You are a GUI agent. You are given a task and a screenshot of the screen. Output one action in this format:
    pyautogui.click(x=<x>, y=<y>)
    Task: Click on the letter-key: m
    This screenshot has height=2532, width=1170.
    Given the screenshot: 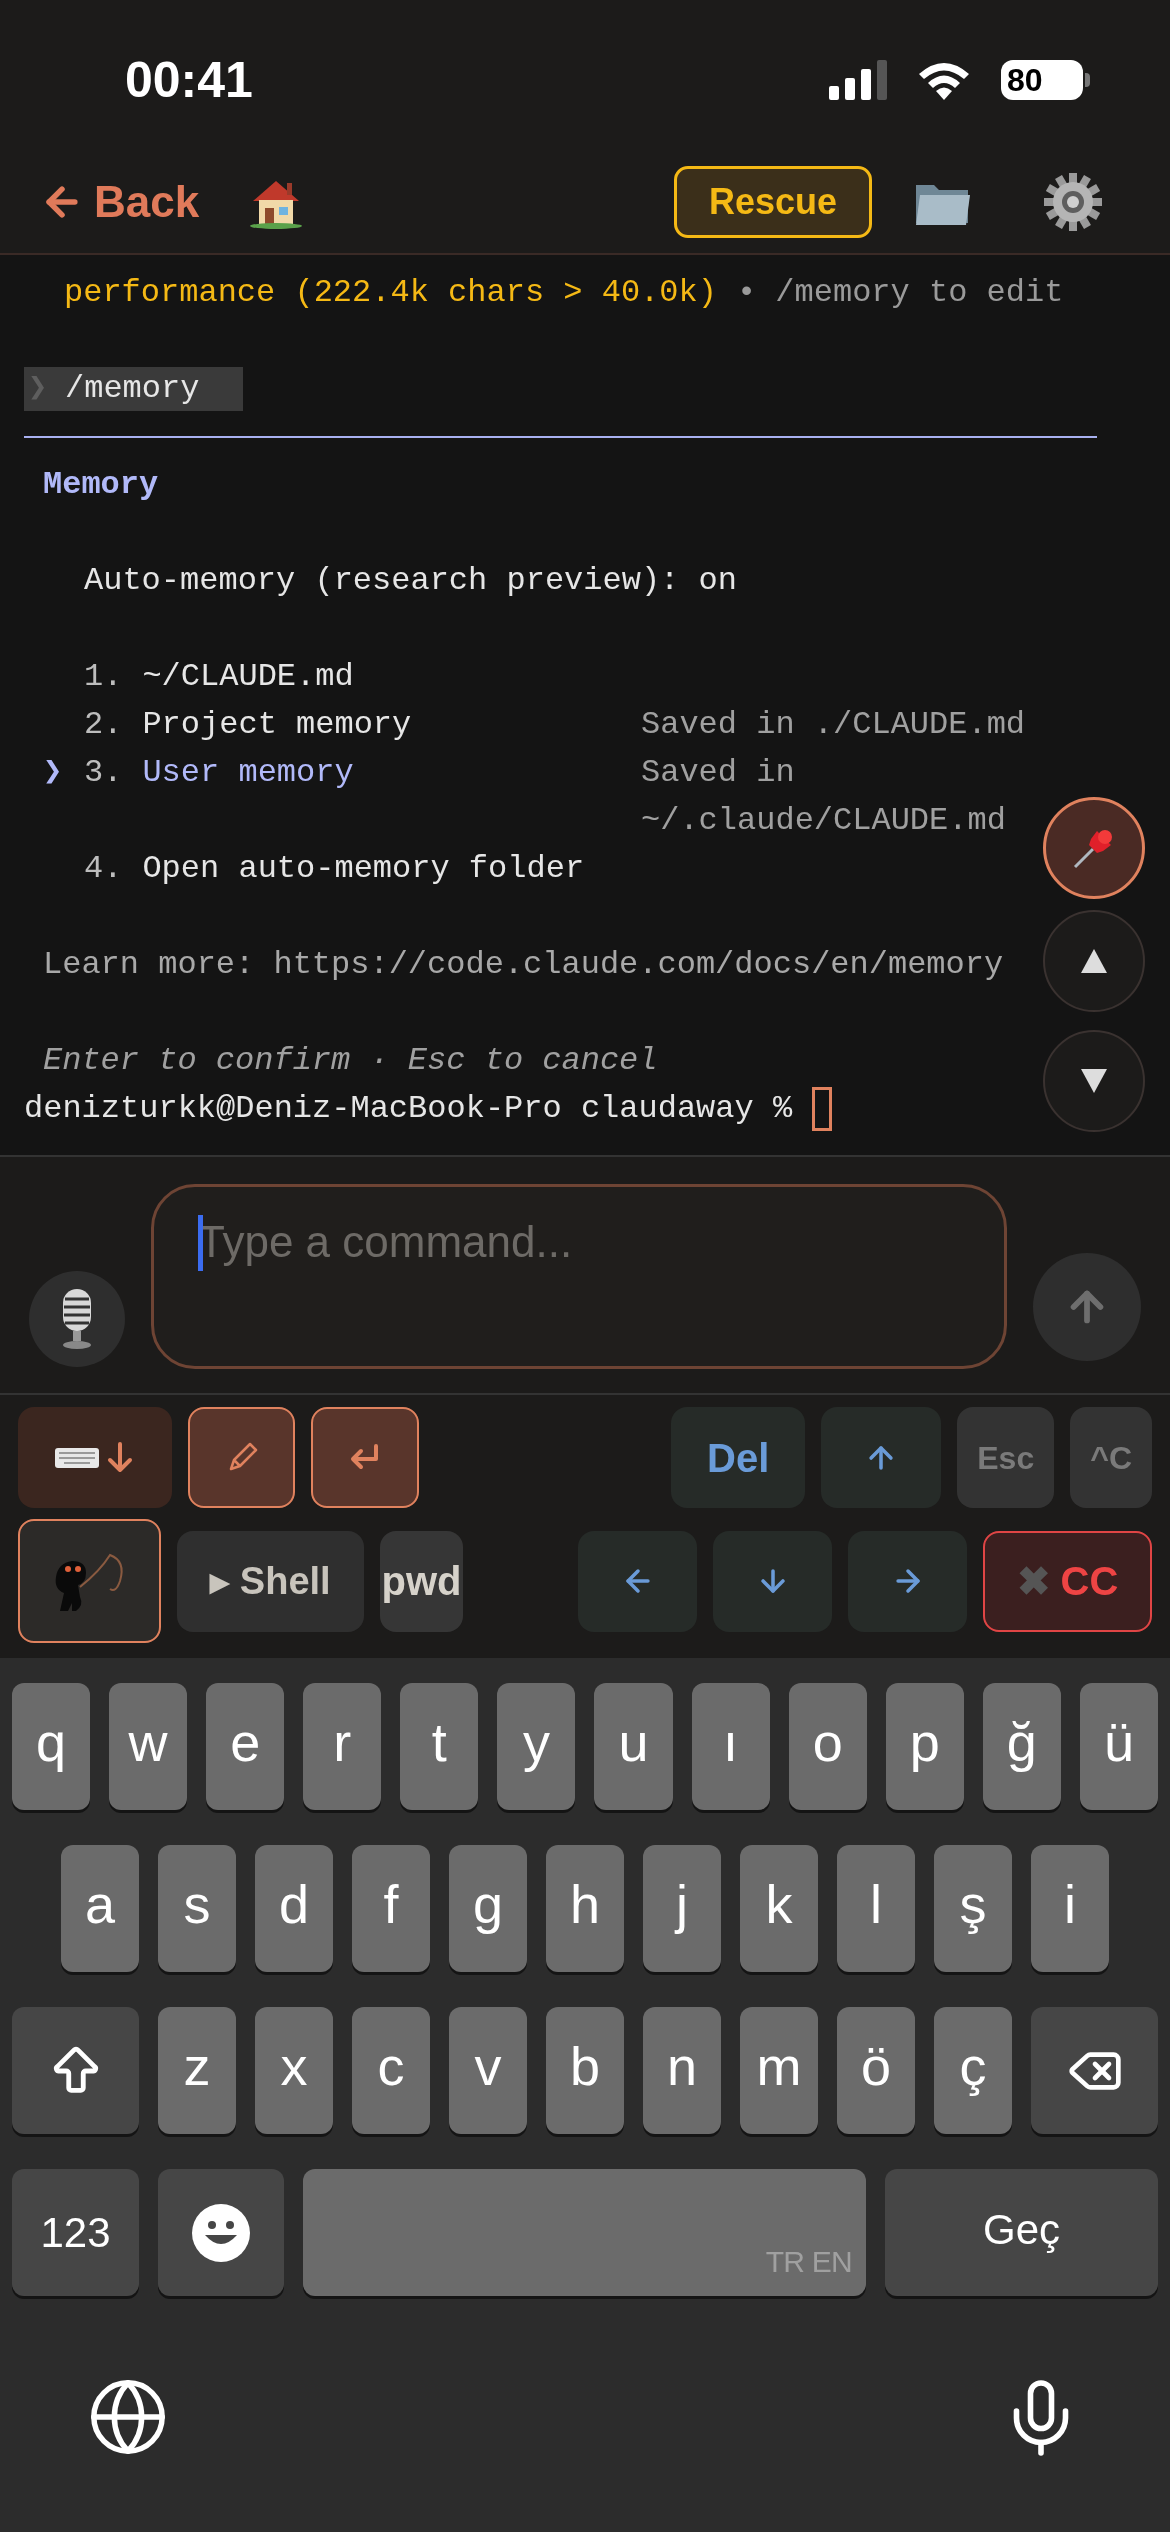 What is the action you would take?
    pyautogui.click(x=779, y=2070)
    